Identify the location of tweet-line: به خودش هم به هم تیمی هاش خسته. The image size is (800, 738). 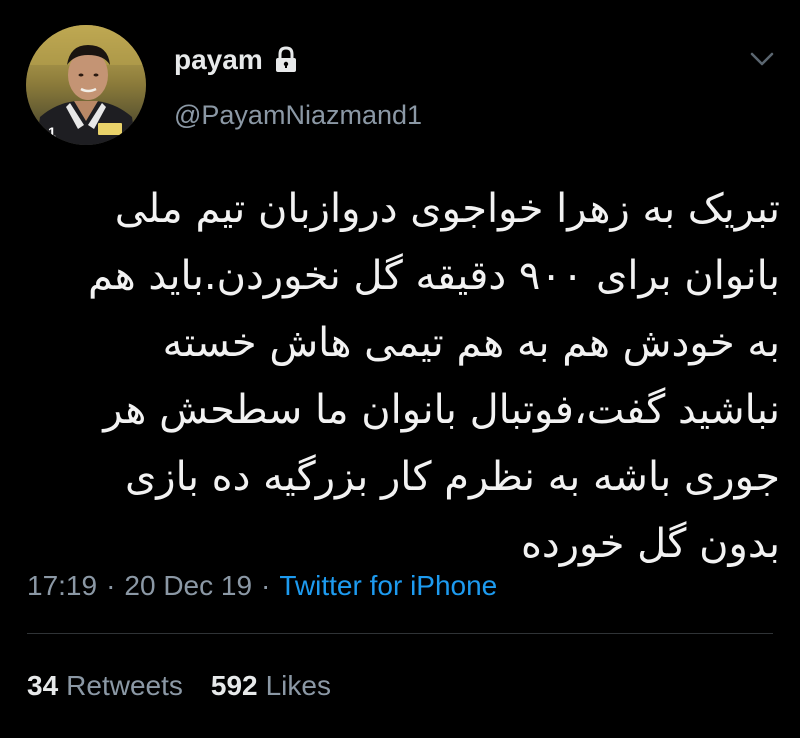
(471, 343).